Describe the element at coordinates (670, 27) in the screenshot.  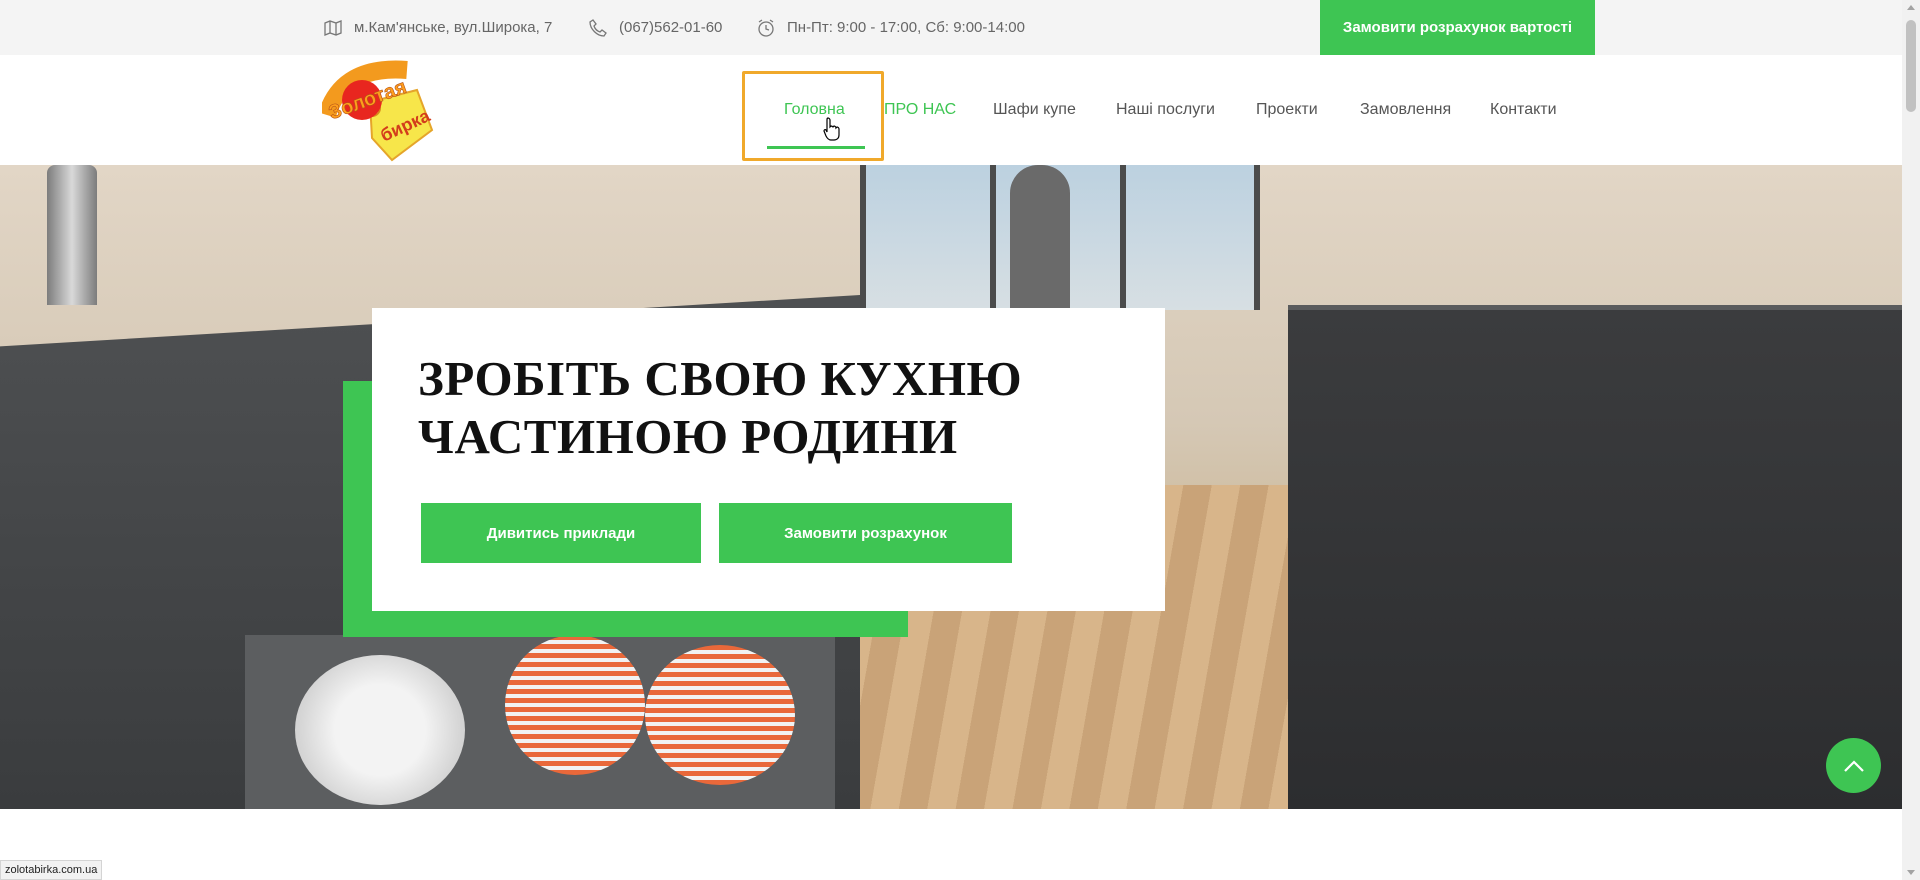
I see `phone-text: (067)562-01-60` at that location.